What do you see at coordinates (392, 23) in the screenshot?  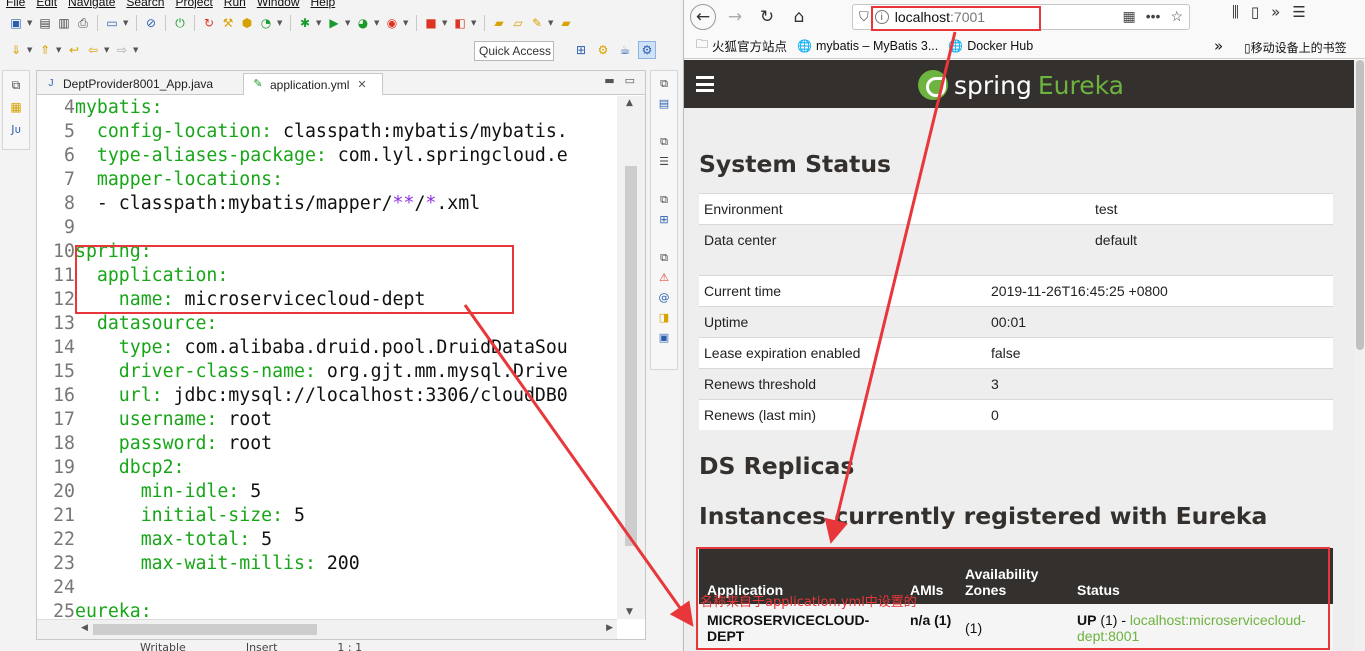 I see `external-tools-icon: ◉` at bounding box center [392, 23].